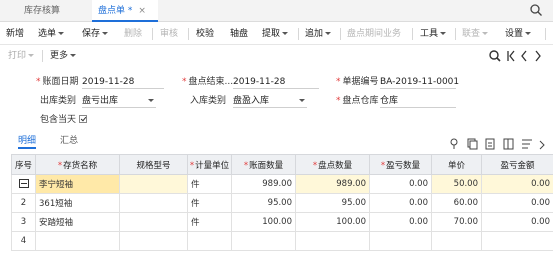 The height and width of the screenshot is (260, 553). I want to click on cell-count-qty: 989.00, so click(332, 184).